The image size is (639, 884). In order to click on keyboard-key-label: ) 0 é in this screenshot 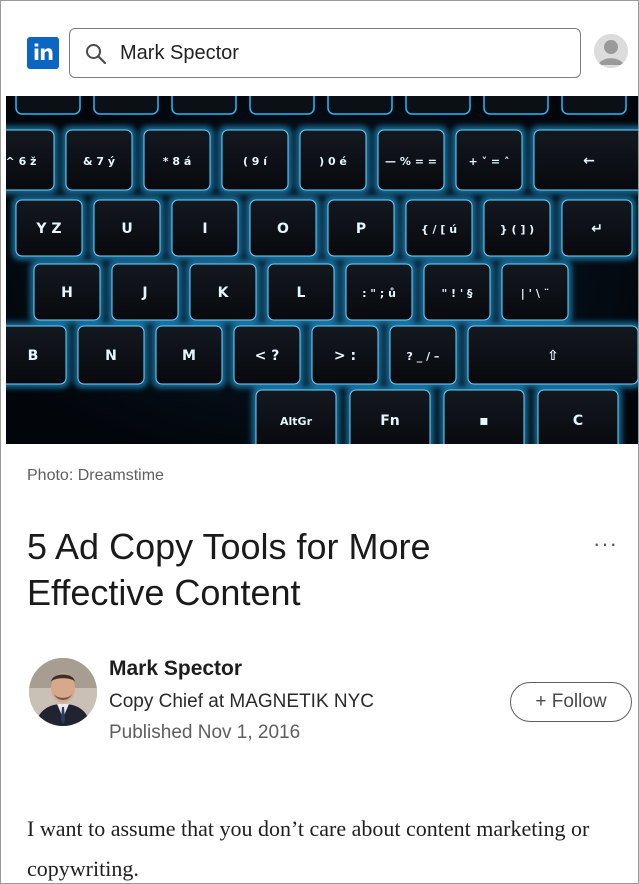, I will do `click(333, 161)`.